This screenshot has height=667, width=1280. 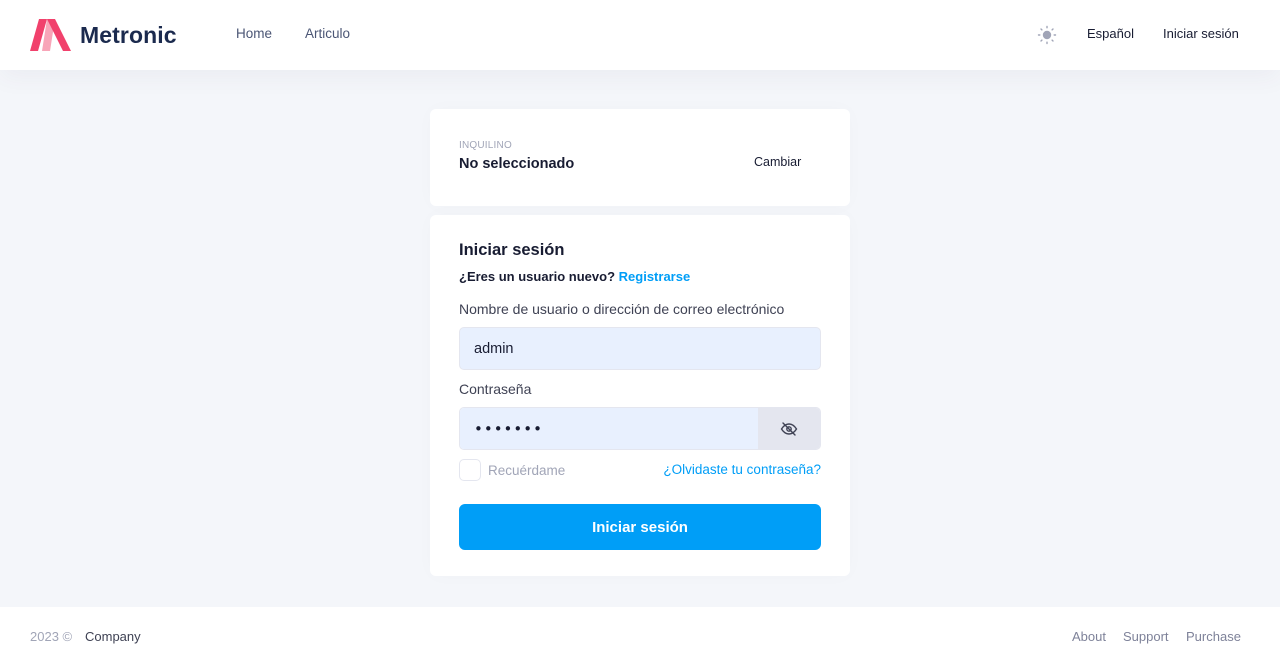 I want to click on footer-copyright: 2023 ©, so click(x=51, y=636).